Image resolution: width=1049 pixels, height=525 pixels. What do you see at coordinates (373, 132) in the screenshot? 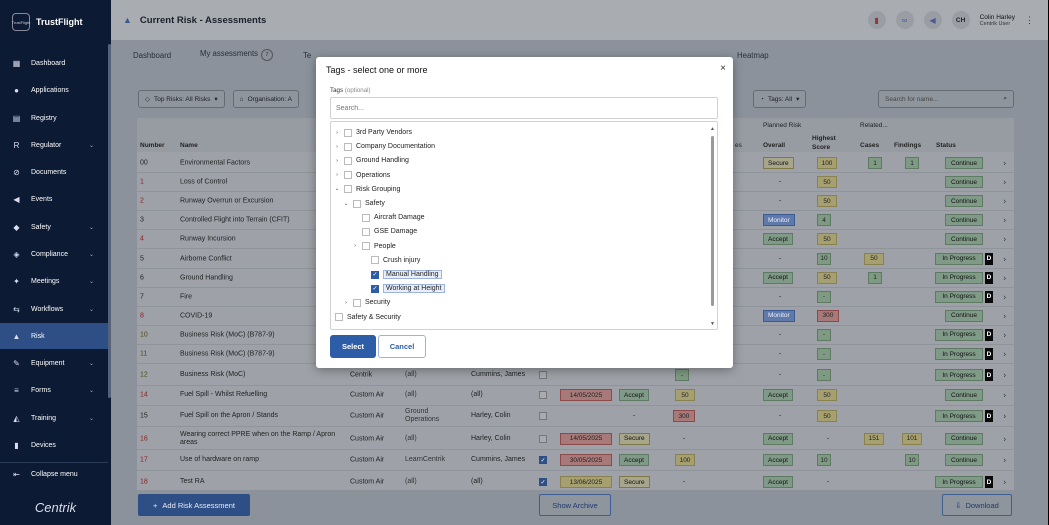
I see `tree-item: › 3rd Party Vendors` at bounding box center [373, 132].